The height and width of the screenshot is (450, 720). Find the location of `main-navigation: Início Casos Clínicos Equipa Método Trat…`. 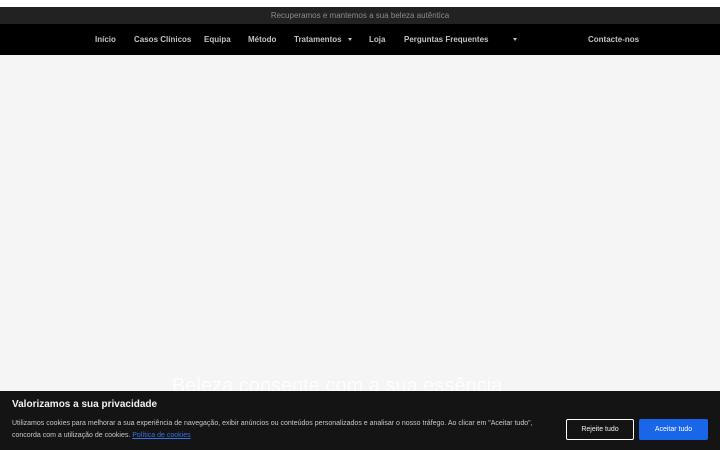

main-navigation: Início Casos Clínicos Equipa Método Trat… is located at coordinates (360, 39).